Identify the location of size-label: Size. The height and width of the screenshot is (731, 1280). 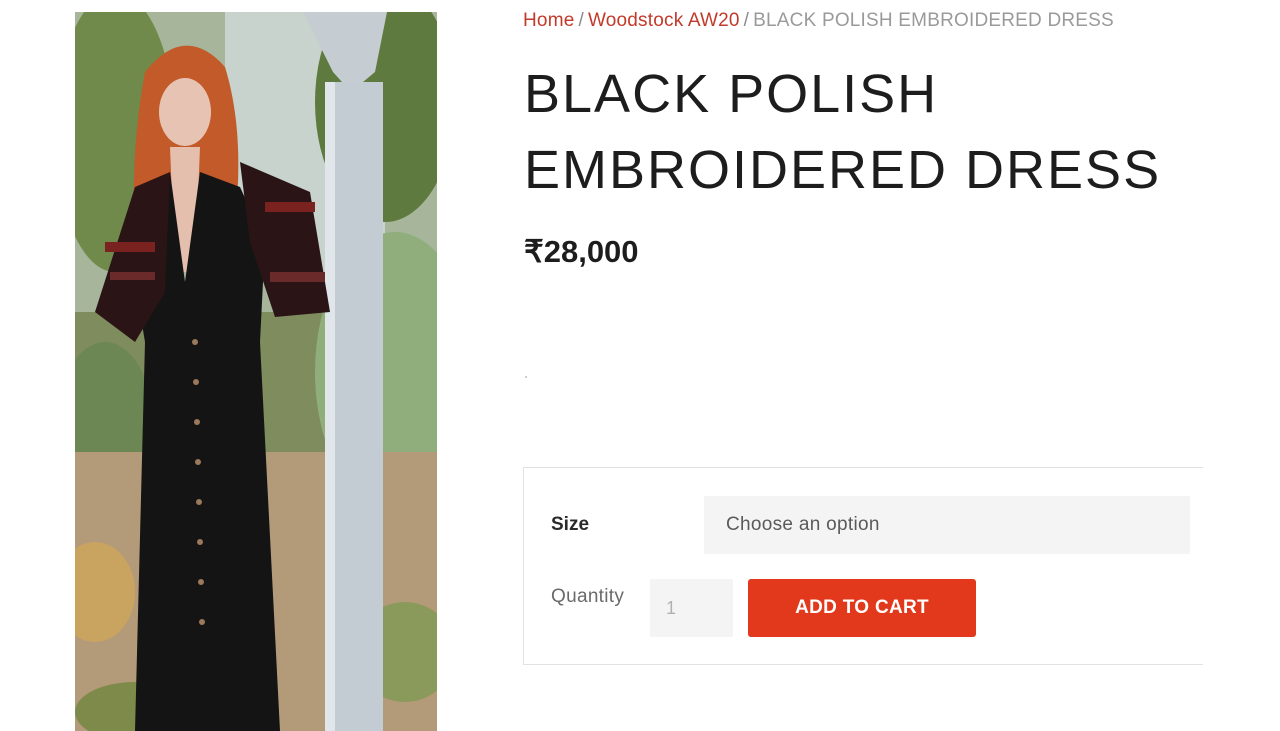
(570, 524).